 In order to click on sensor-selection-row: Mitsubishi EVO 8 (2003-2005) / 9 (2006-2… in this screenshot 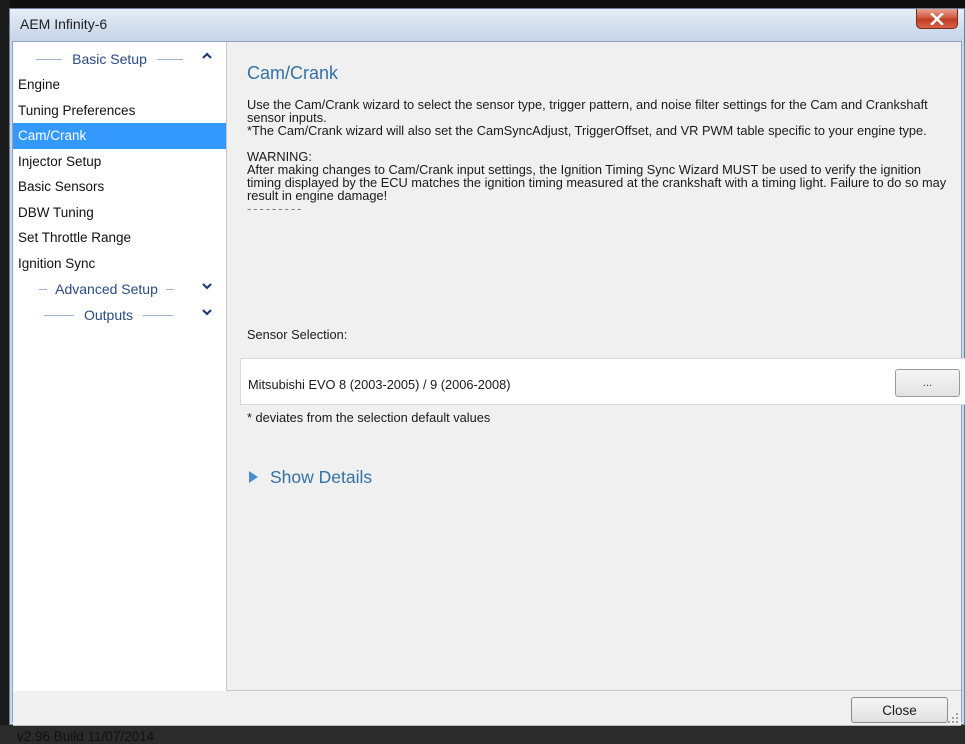, I will do `click(602, 381)`.